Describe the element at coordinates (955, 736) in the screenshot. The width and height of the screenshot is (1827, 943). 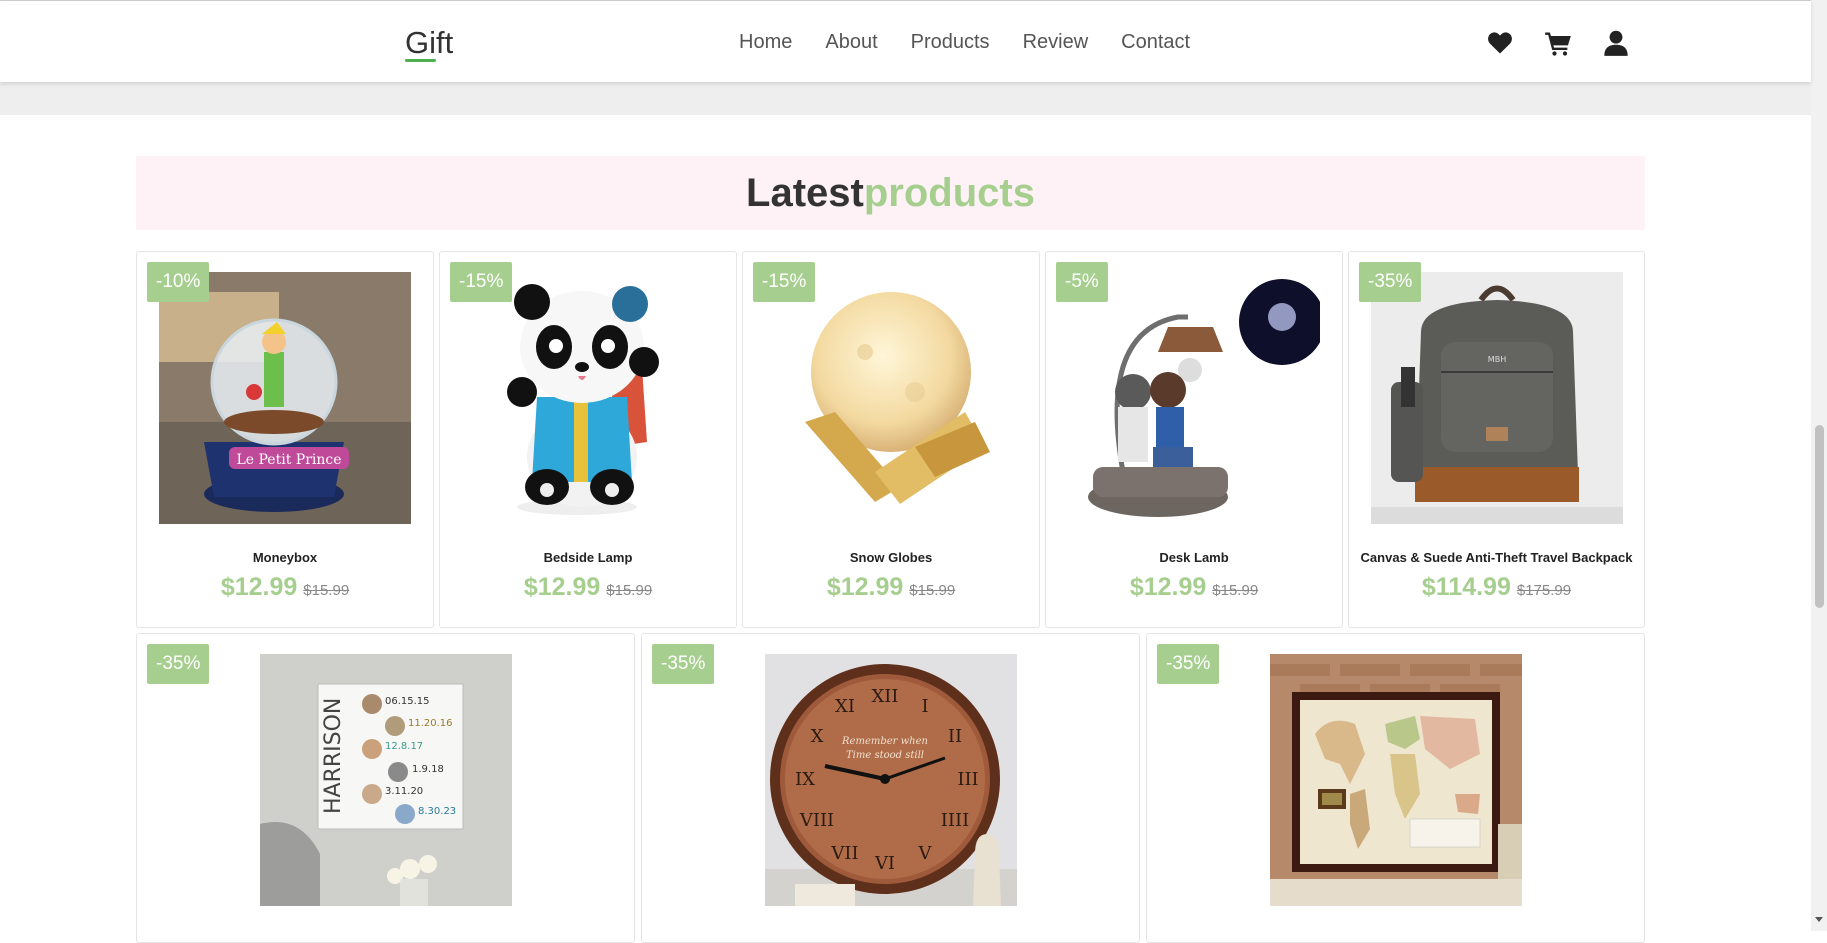
I see `svg-text: II` at that location.